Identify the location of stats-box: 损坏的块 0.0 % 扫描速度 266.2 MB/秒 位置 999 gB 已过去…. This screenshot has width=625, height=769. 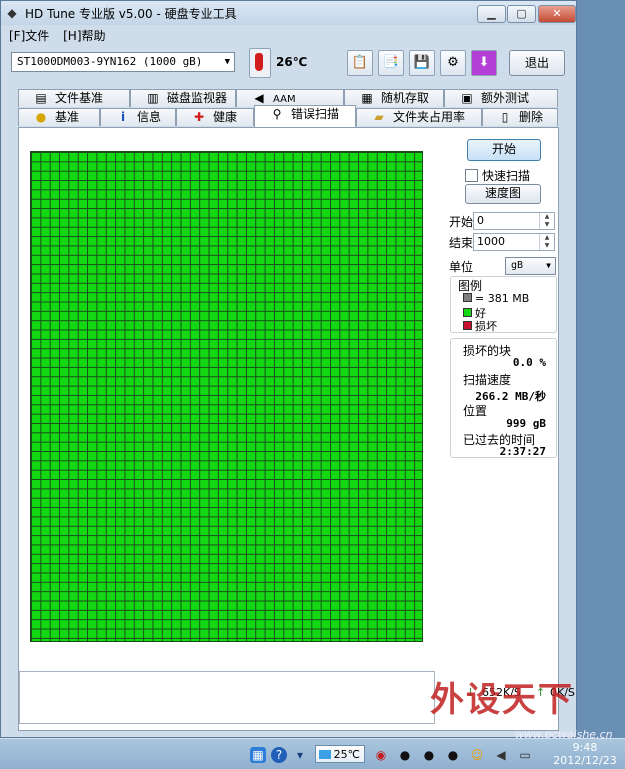
(503, 398).